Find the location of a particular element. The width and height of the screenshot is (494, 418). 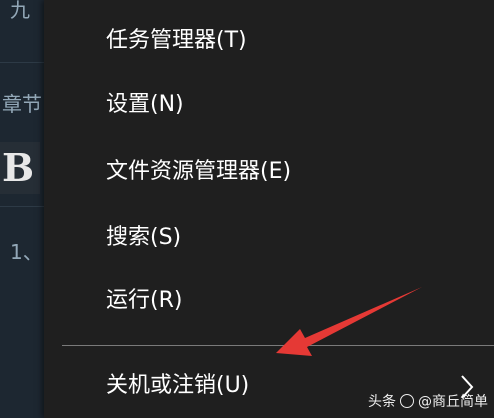

menu-separator is located at coordinates (278, 345).